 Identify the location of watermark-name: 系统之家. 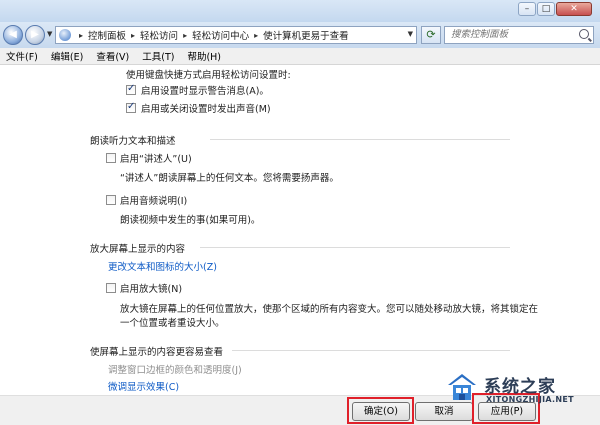
(520, 387).